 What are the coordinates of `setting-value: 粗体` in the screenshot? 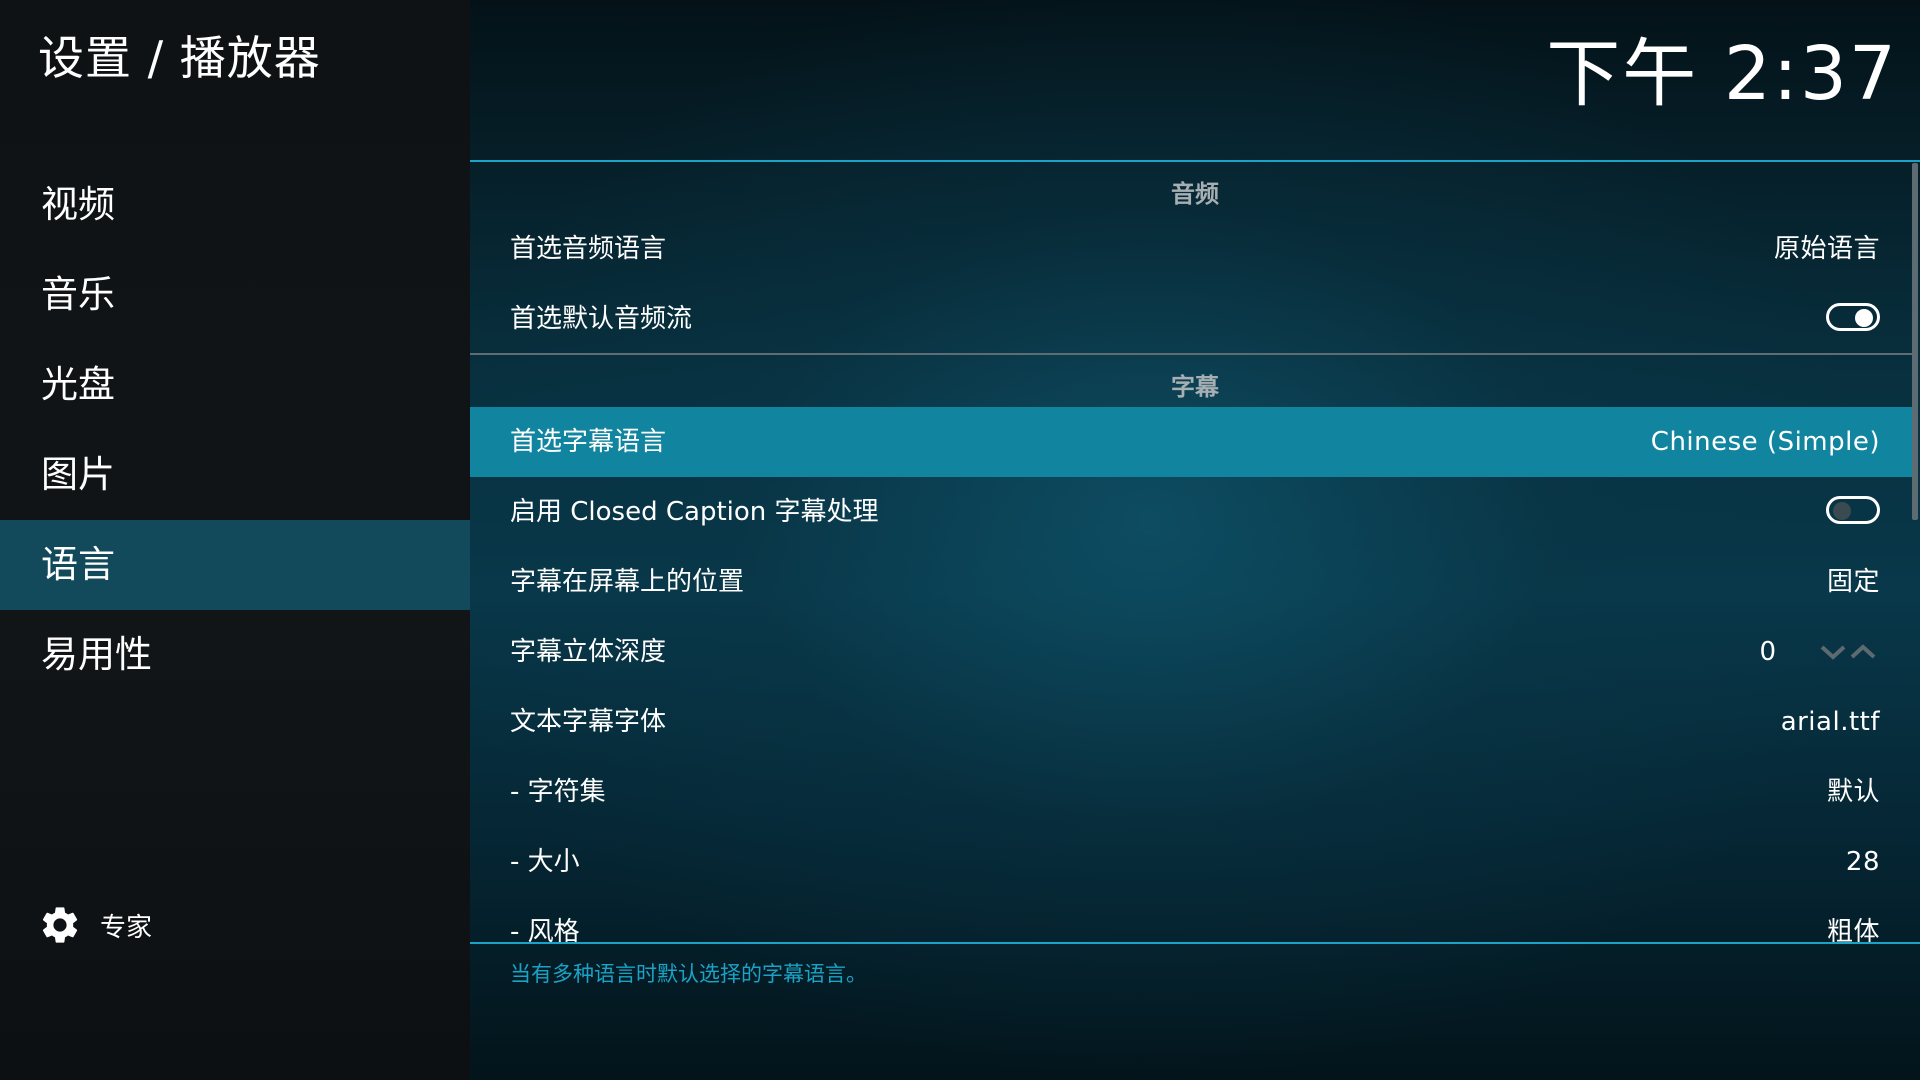 It's located at (1853, 932).